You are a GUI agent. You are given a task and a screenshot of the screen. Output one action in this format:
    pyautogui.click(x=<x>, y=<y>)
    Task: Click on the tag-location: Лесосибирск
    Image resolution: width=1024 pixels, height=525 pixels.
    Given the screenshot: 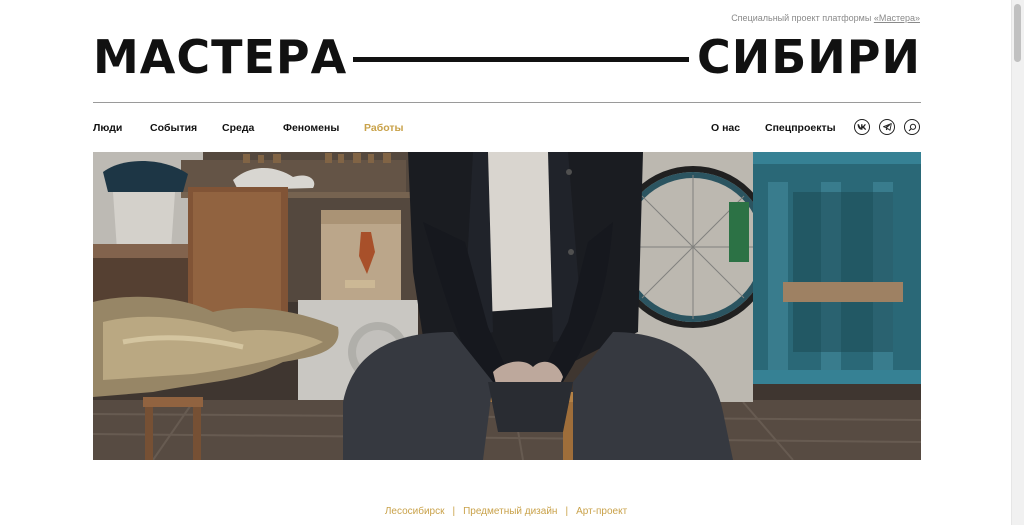 What is the action you would take?
    pyautogui.click(x=415, y=511)
    